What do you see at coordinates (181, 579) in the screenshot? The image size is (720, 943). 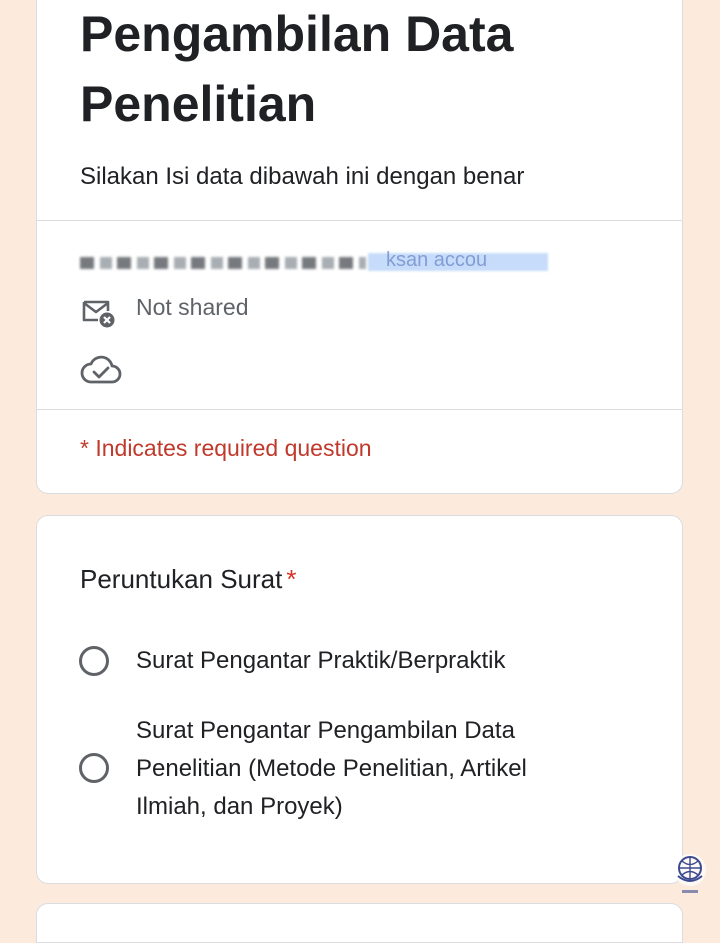 I see `question-title-text: Peruntukan Surat` at bounding box center [181, 579].